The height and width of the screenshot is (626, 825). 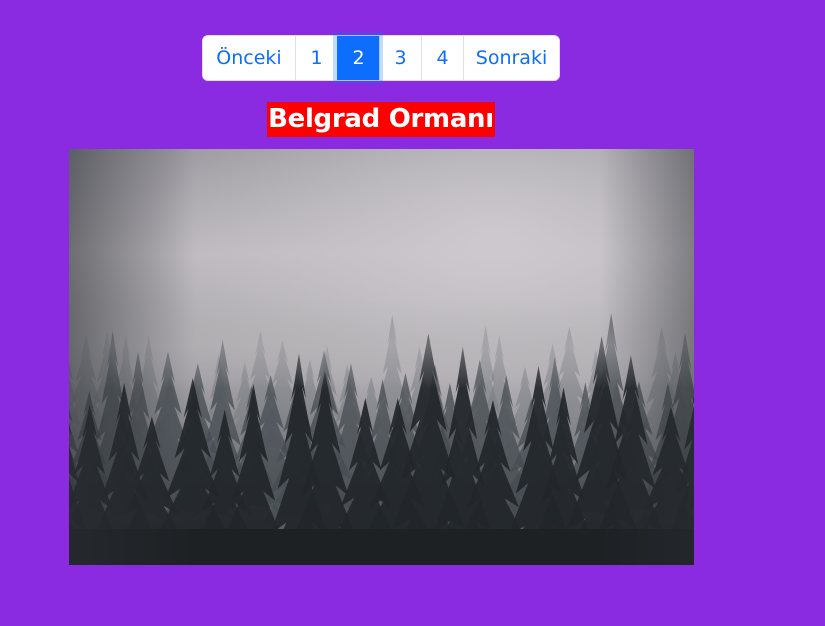 I want to click on title-container: Belgrad Ormanı, so click(x=381, y=119).